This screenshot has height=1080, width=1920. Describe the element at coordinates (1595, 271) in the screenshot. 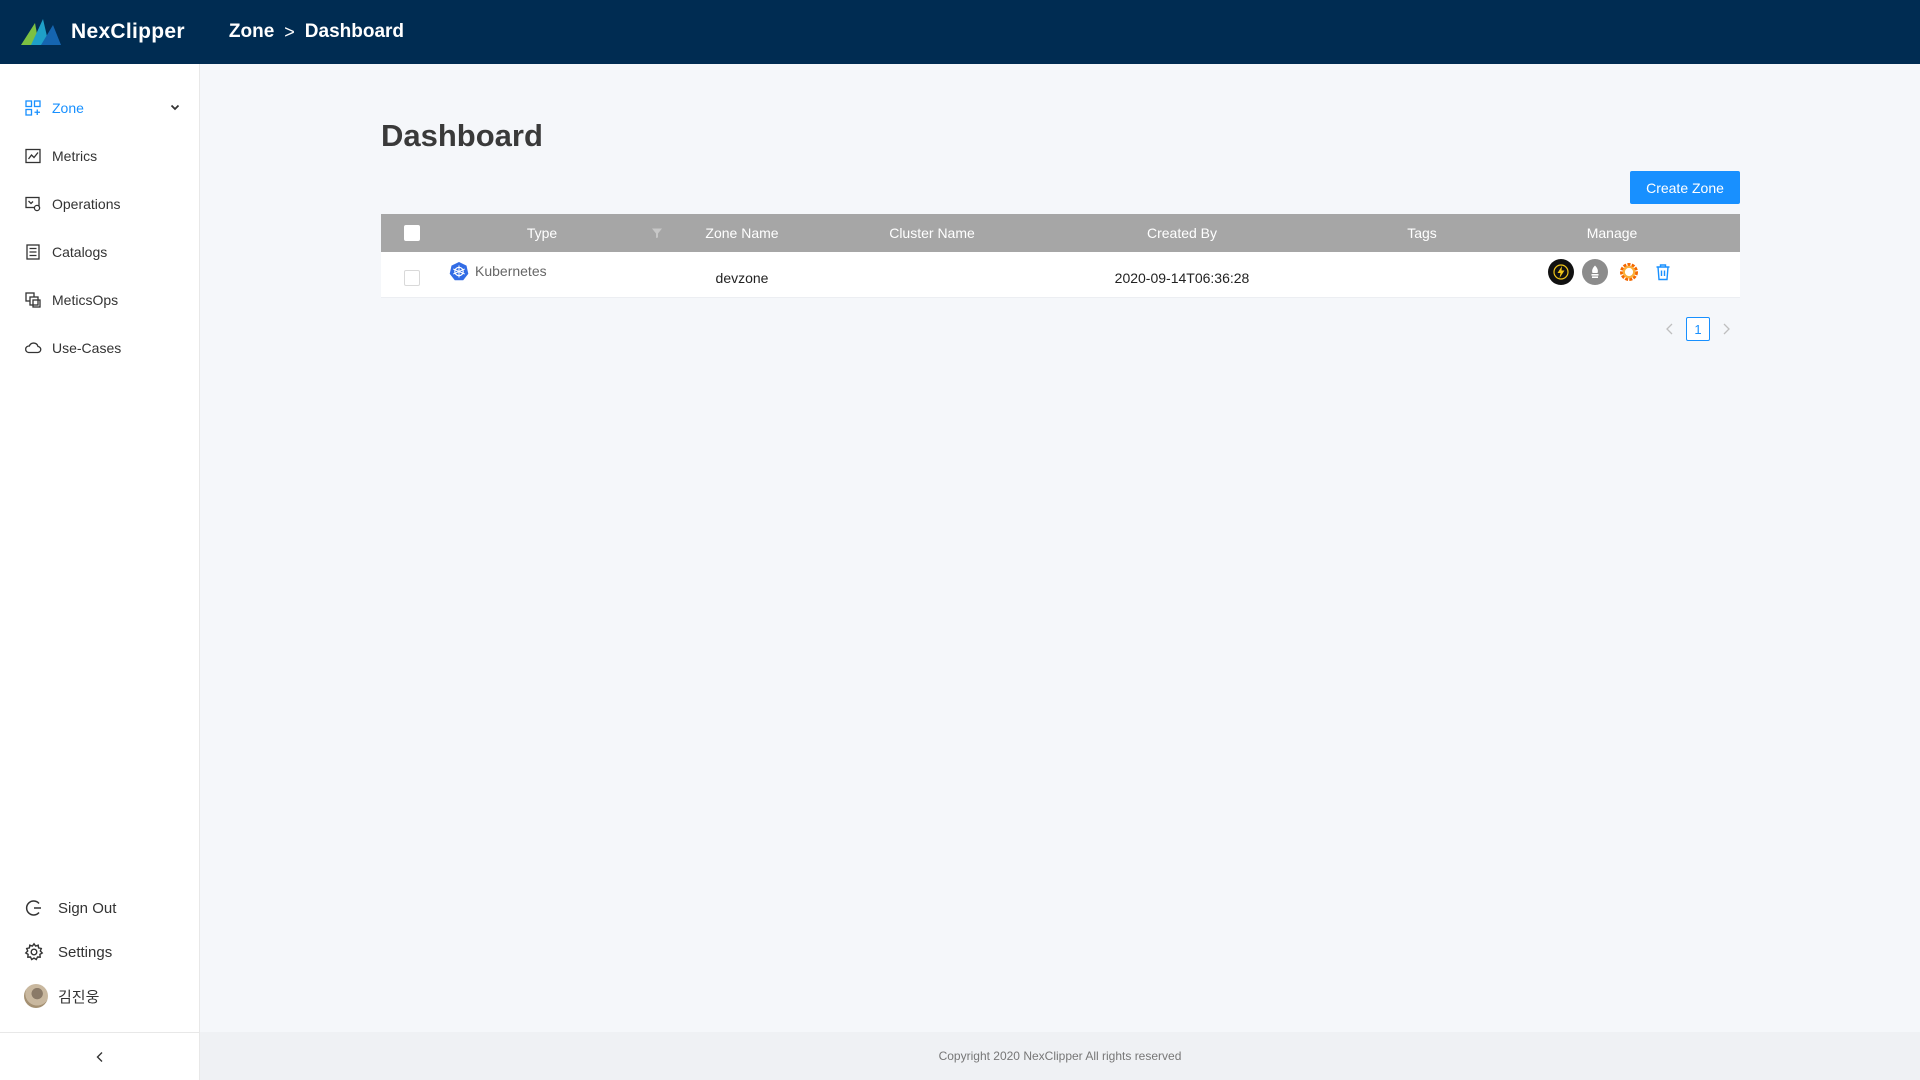

I see `prometheus-icon` at that location.